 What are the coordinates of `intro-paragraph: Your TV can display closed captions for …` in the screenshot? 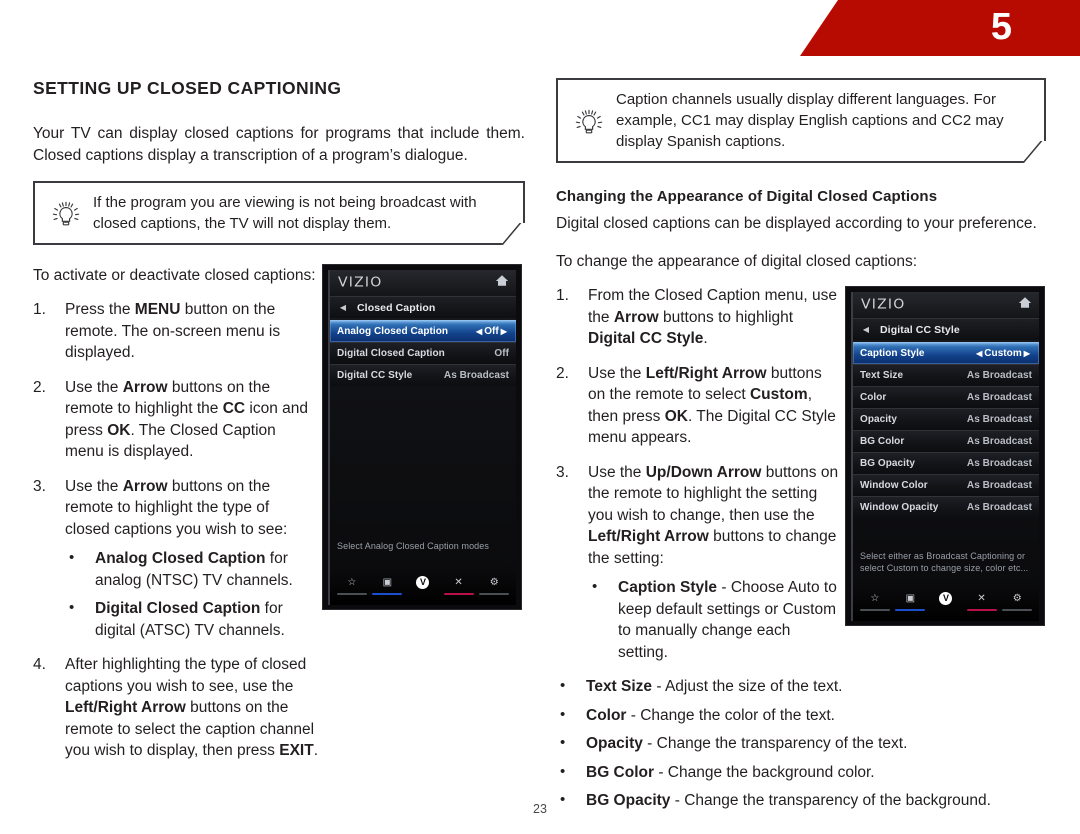 It's located at (279, 144).